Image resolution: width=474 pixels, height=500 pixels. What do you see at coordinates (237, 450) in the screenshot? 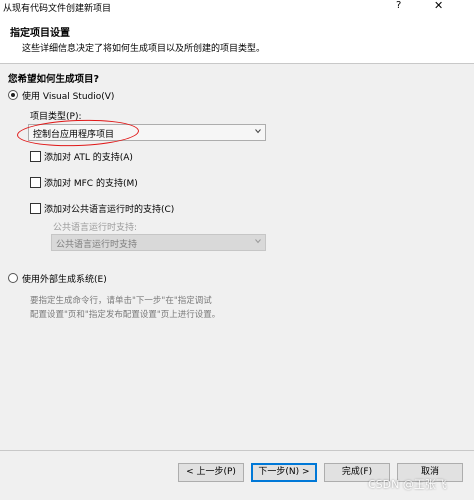
I see `footer-divider` at bounding box center [237, 450].